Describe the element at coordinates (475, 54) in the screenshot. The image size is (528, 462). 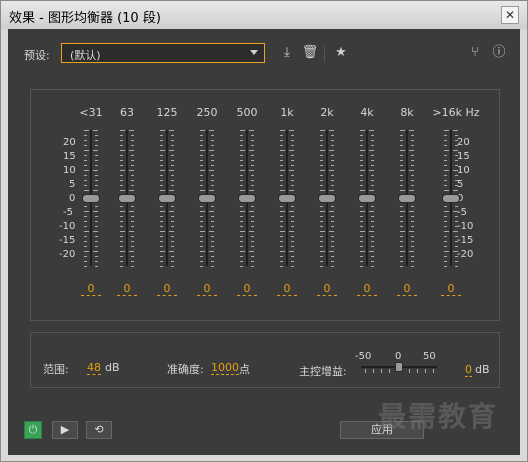
I see `routing-icon: ⑂` at that location.